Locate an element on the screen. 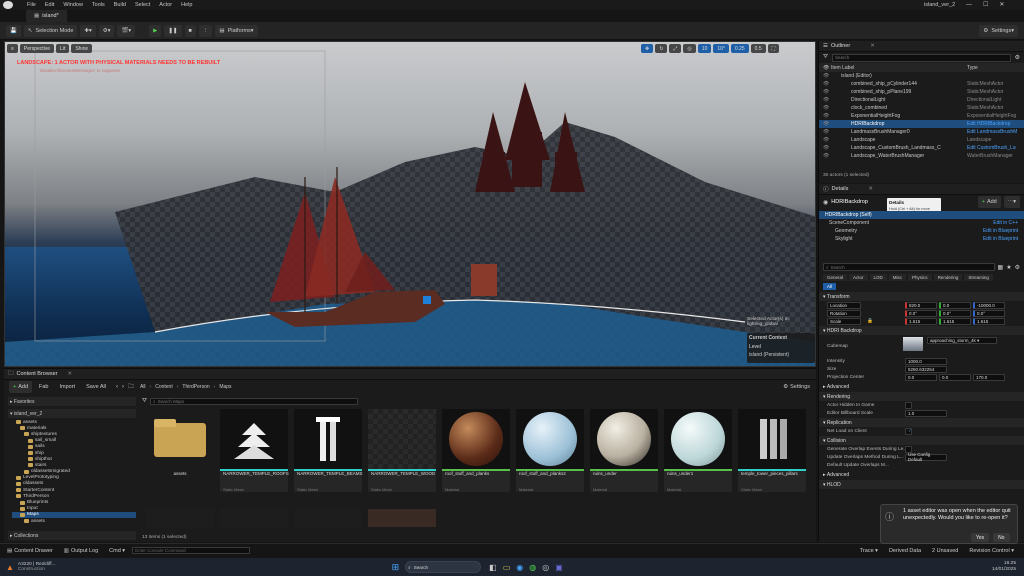  world-icon: ◎ is located at coordinates (689, 48).